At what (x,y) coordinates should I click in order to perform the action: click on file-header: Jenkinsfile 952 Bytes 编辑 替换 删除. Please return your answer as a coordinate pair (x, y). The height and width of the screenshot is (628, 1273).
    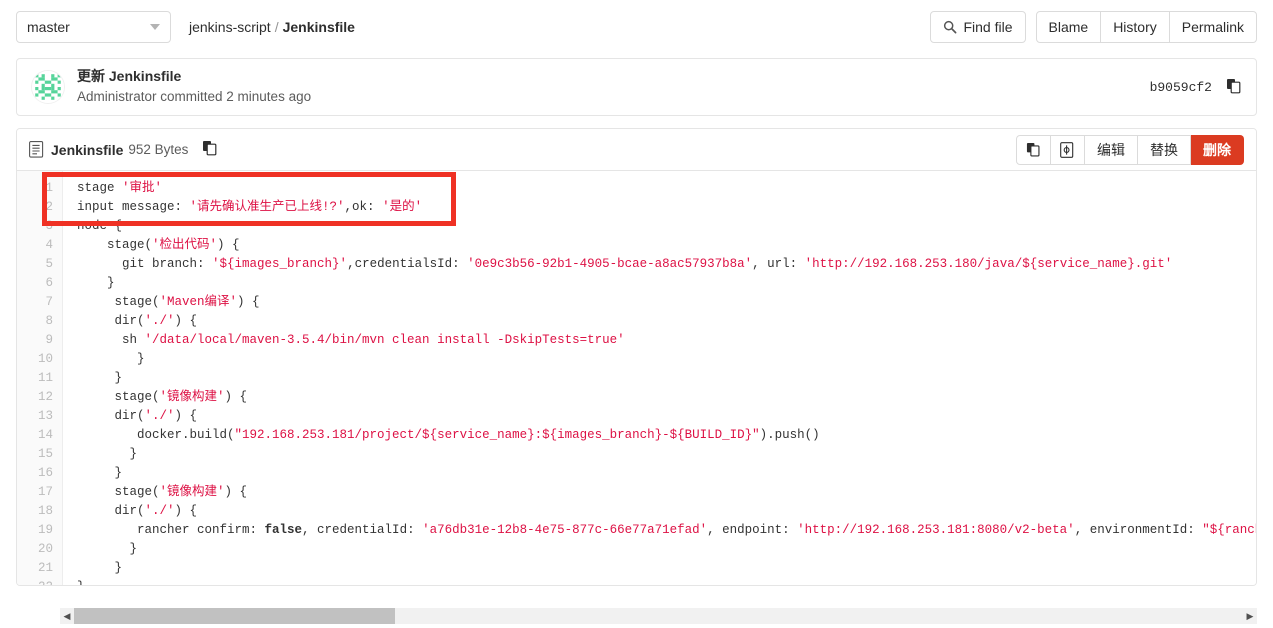
    Looking at the image, I should click on (636, 150).